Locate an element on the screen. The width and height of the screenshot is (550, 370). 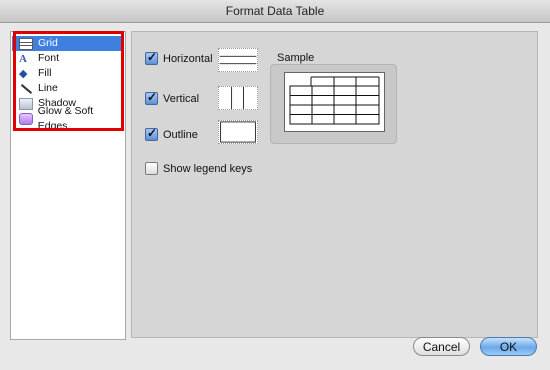
window-title: Format Data Table is located at coordinates (275, 11).